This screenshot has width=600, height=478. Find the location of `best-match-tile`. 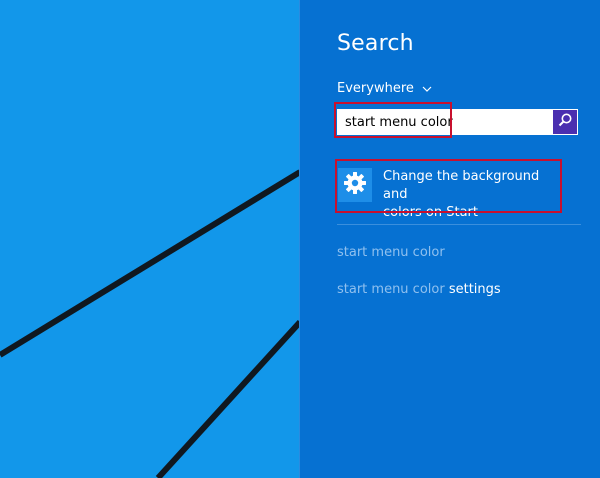

best-match-tile is located at coordinates (355, 185).